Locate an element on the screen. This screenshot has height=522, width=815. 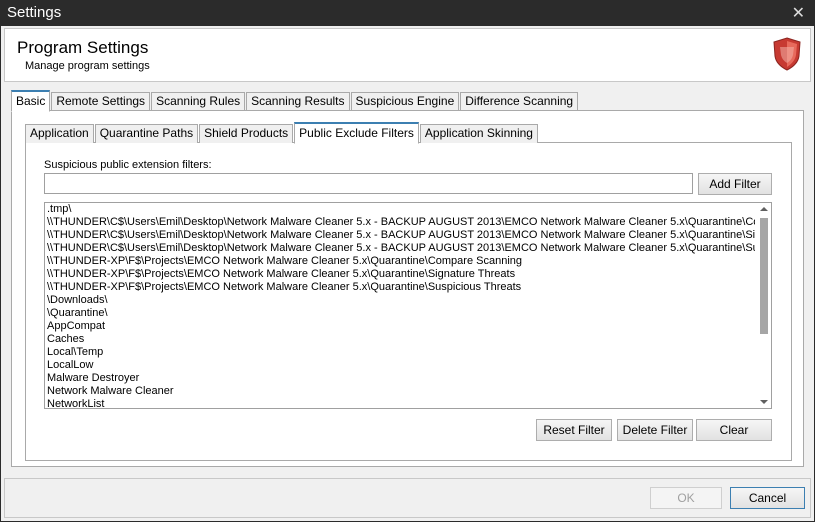
subtab-application: Application is located at coordinates (59, 133).